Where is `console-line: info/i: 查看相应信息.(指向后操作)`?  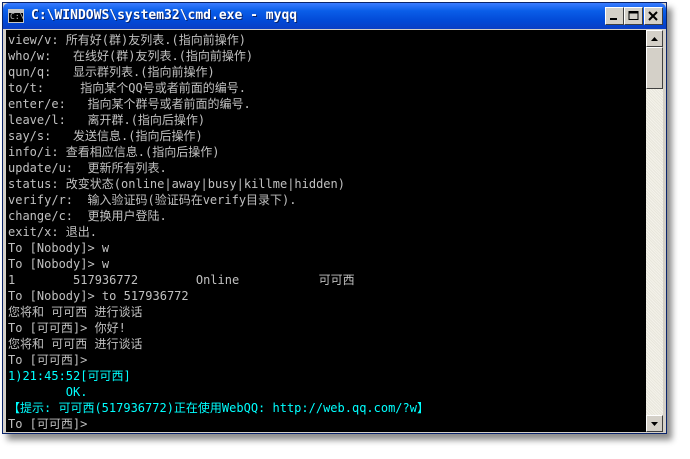 console-line: info/i: 查看相应信息.(指向后操作) is located at coordinates (114, 152).